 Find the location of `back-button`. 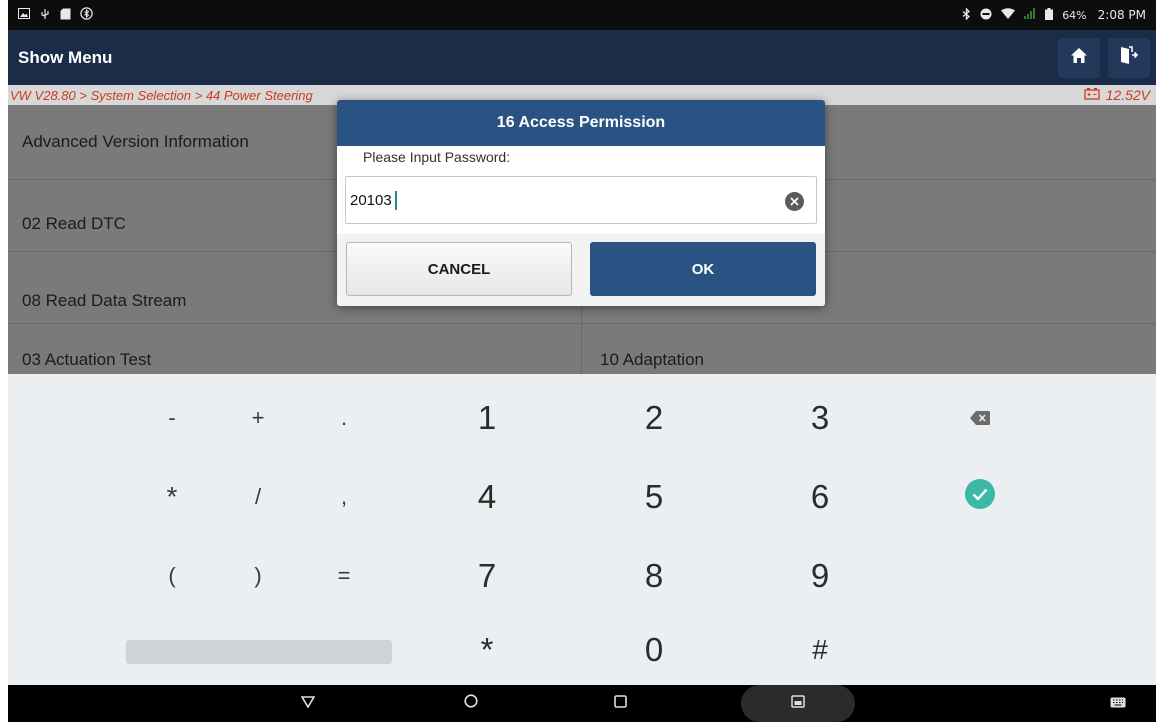

back-button is located at coordinates (308, 703).